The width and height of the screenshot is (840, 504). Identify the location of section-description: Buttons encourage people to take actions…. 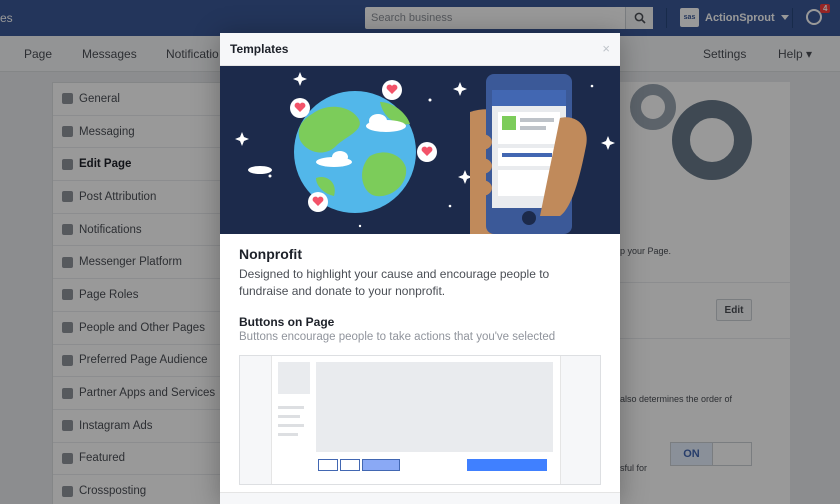
(397, 337).